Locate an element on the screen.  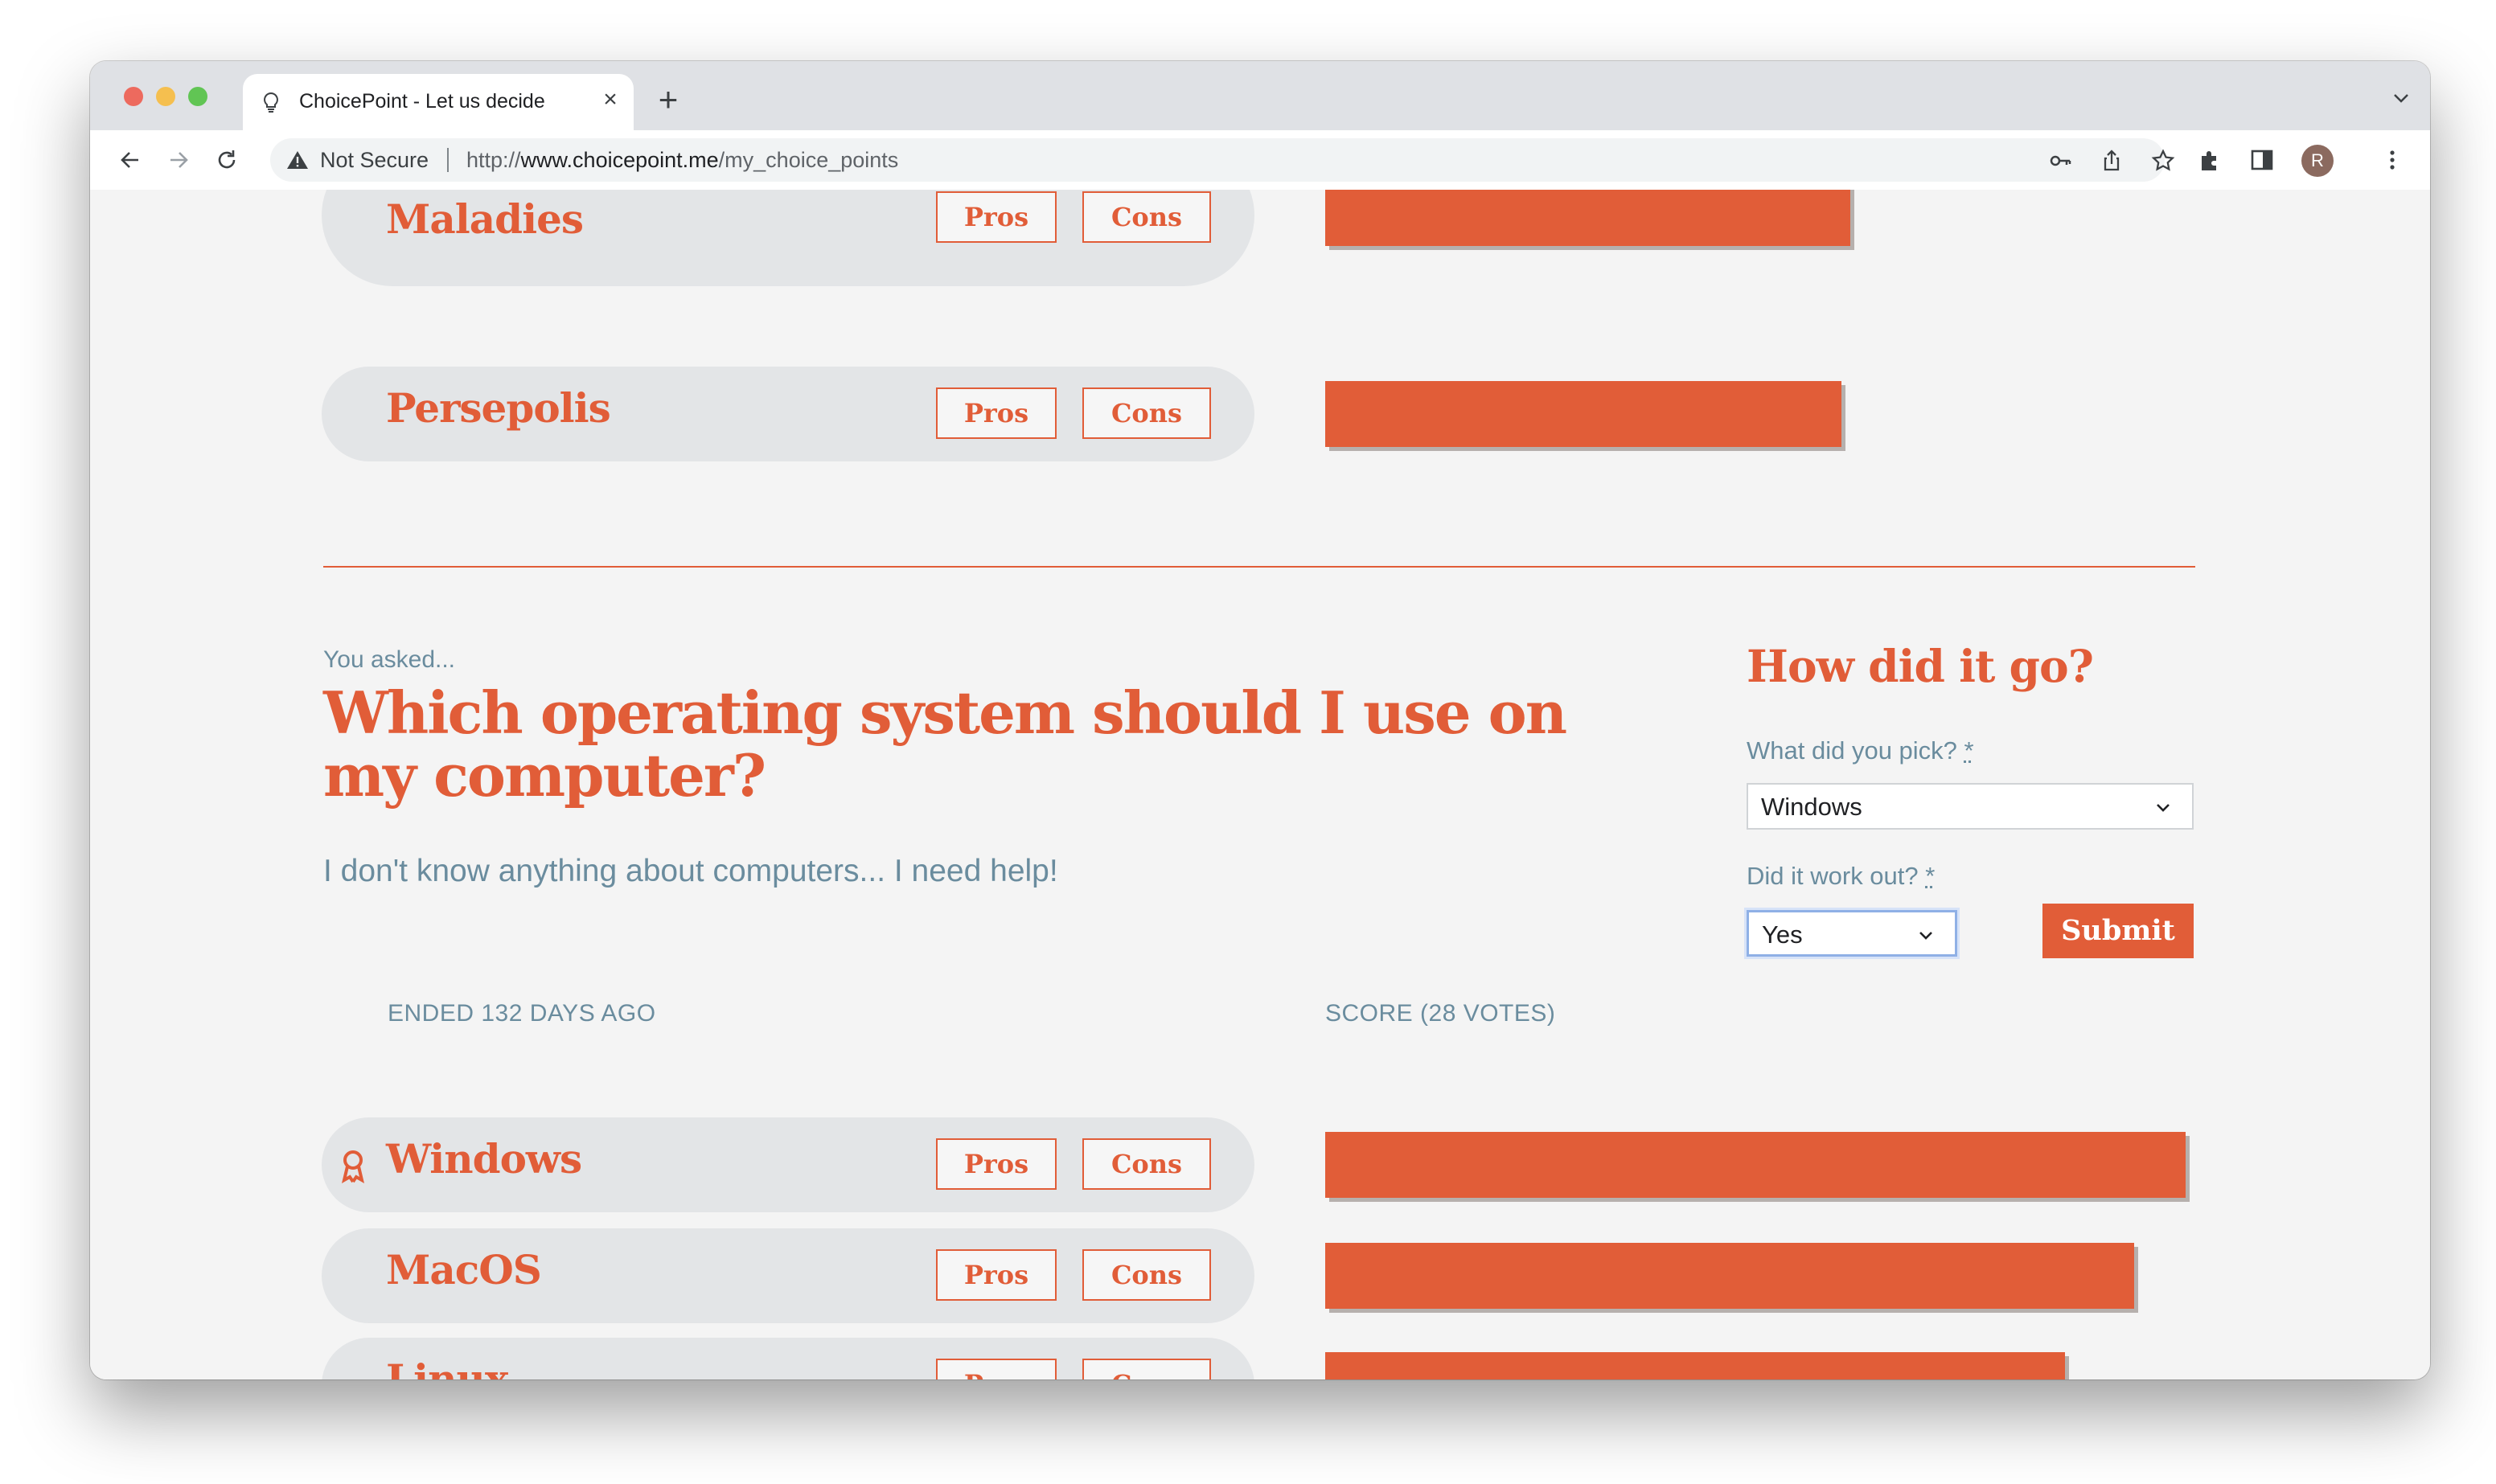
award-ribbon-icon is located at coordinates (353, 1167).